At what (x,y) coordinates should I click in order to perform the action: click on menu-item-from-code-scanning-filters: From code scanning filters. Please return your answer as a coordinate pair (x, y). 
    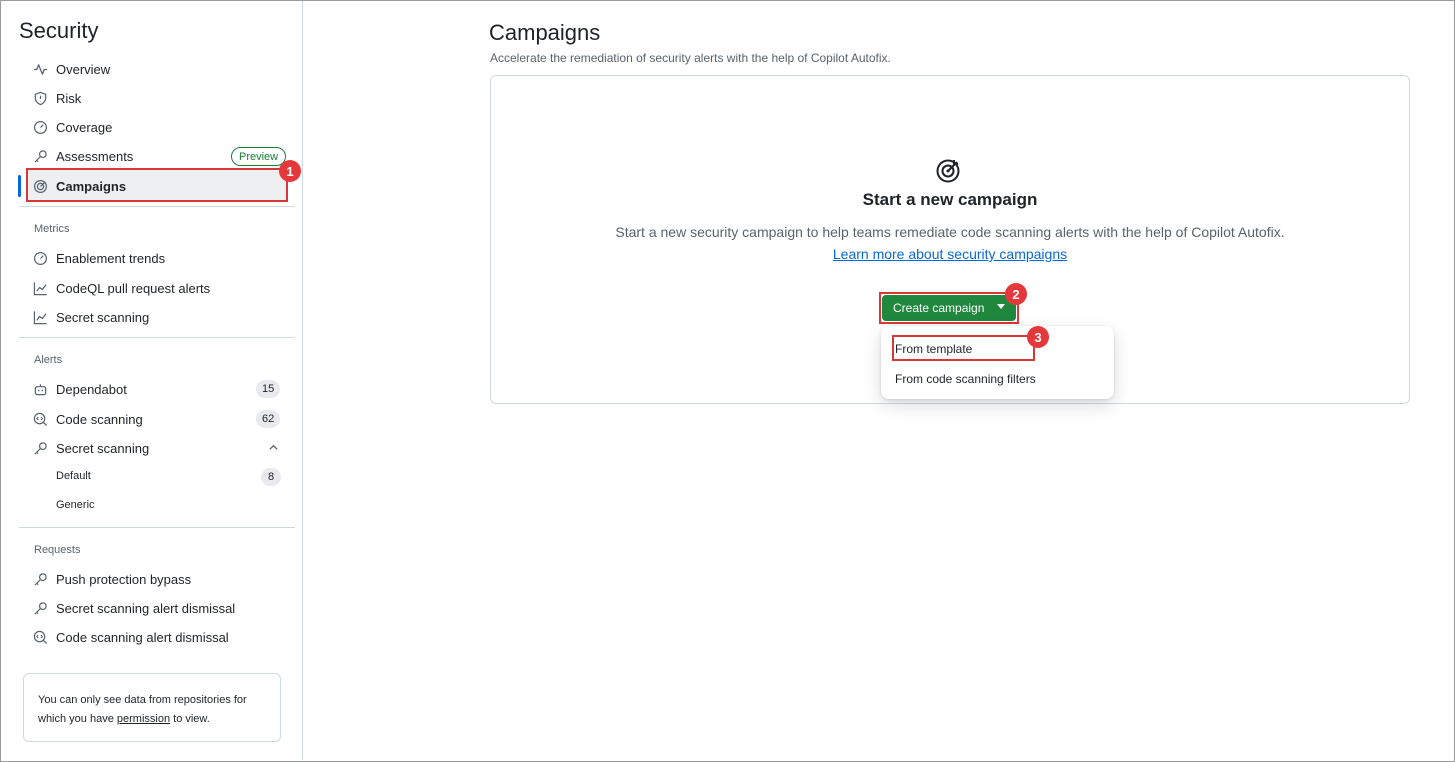
    Looking at the image, I should click on (965, 379).